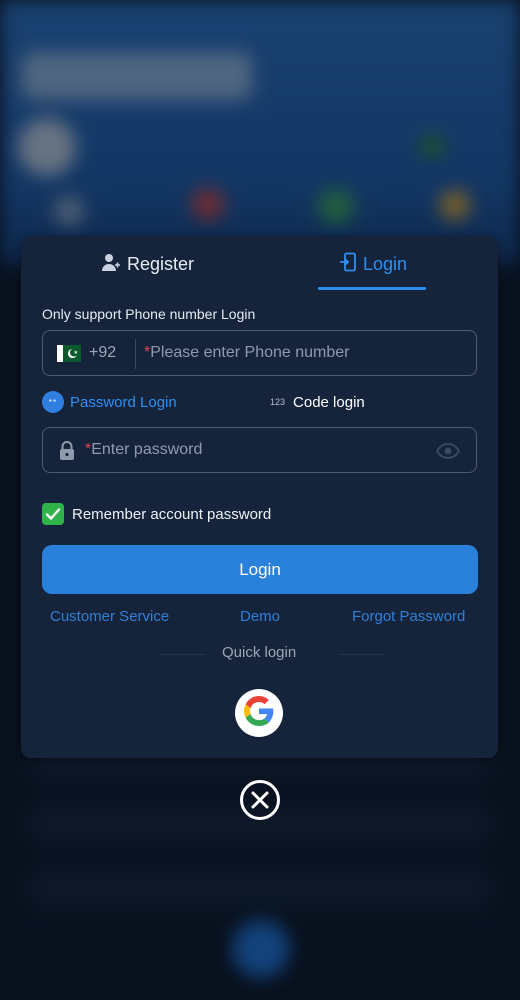  Describe the element at coordinates (69, 353) in the screenshot. I see `pakistan-flag-icon` at that location.